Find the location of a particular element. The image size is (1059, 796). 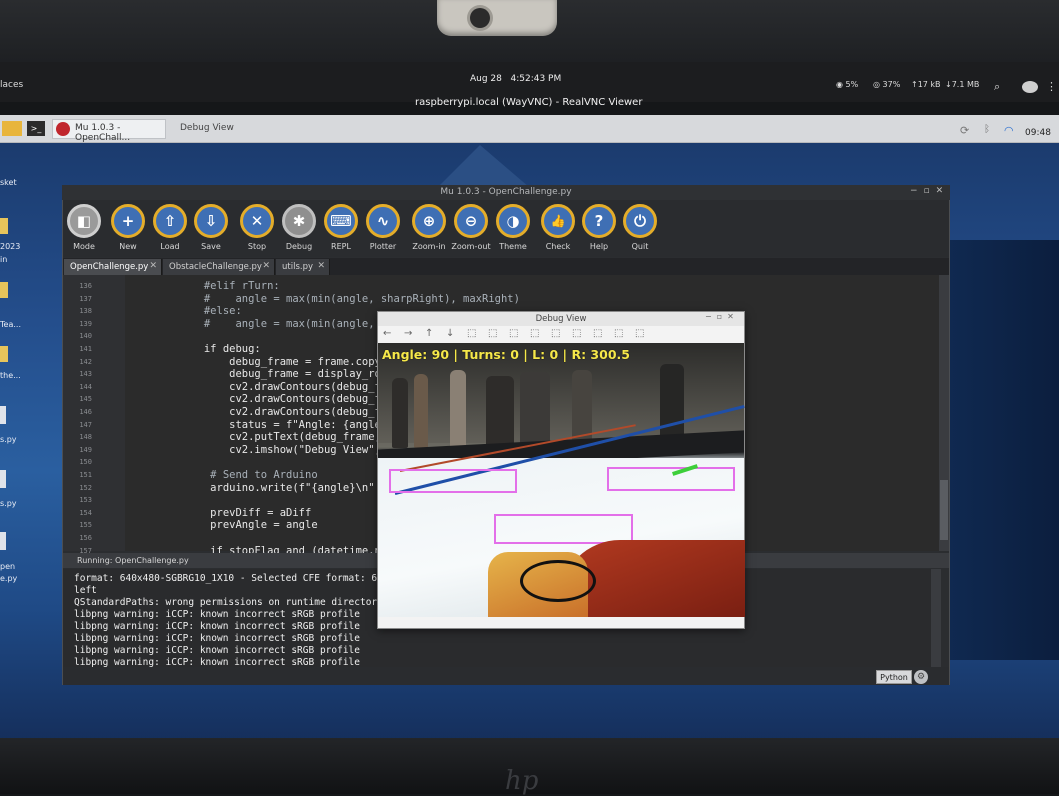

desktop-label: sket is located at coordinates (8, 182).